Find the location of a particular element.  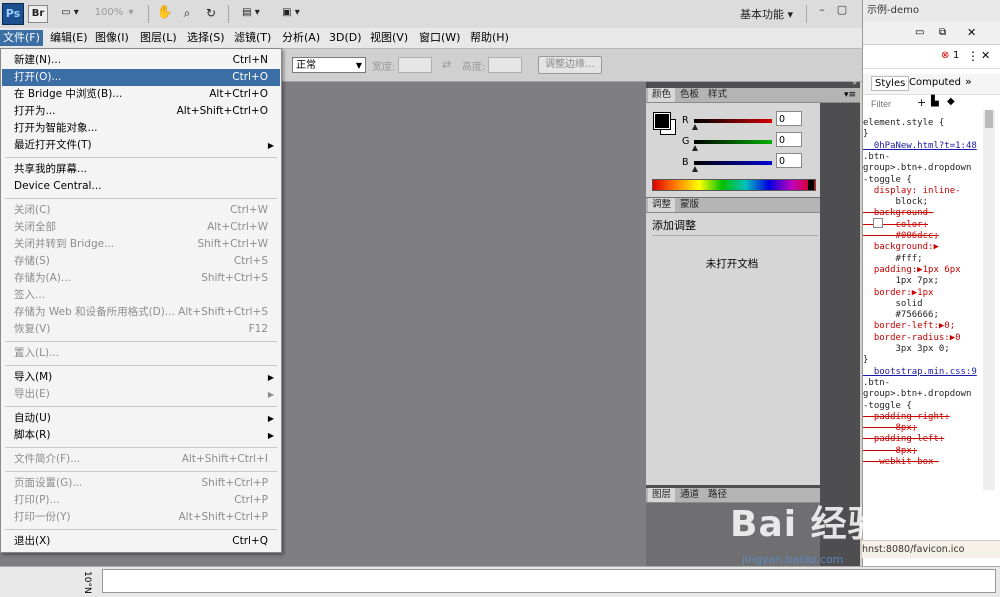

menu-analysis: 分析(A) is located at coordinates (301, 38).